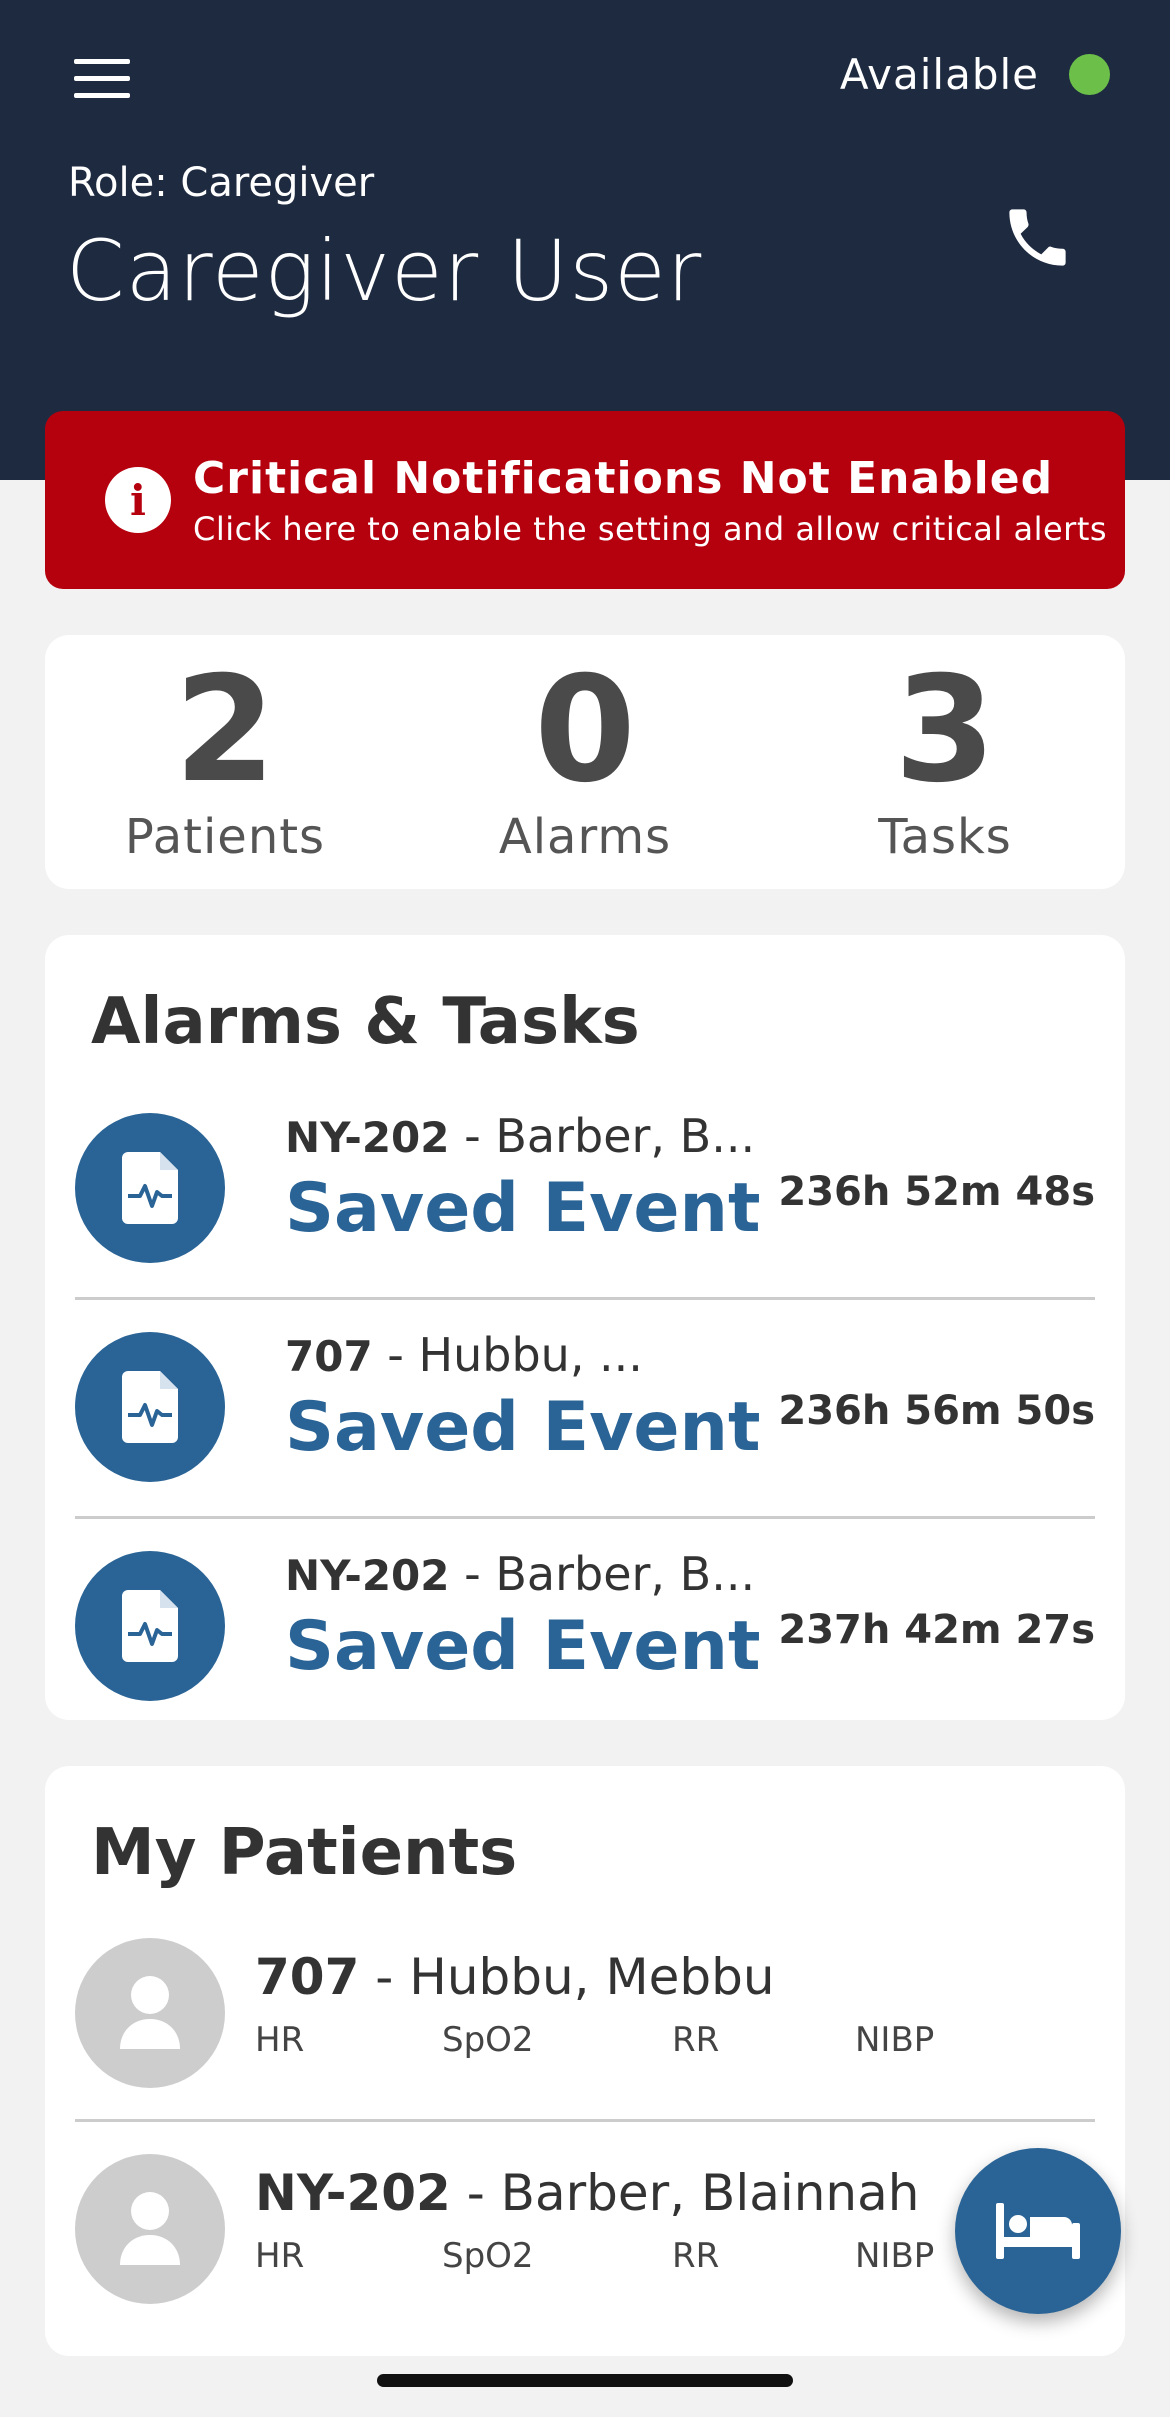 This screenshot has height=2417, width=1170. What do you see at coordinates (585, 2014) in the screenshot?
I see `patient-row: 707 - Hubbu, Mebbu HR SpO2 RR NIBP` at bounding box center [585, 2014].